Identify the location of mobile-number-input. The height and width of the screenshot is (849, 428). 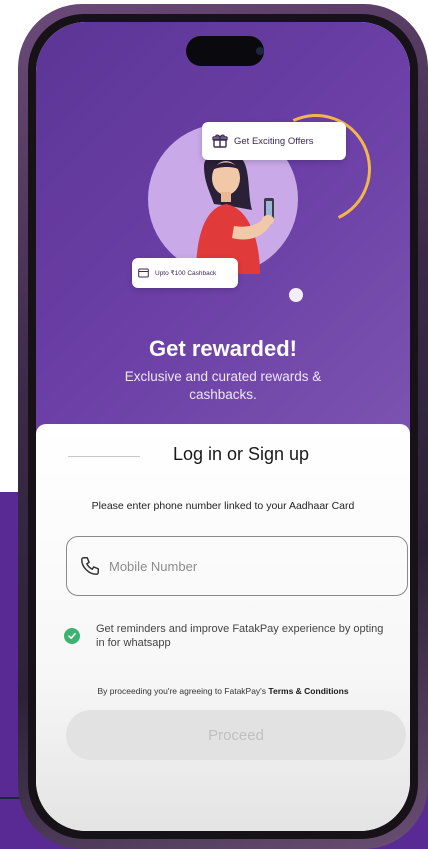
(239, 566).